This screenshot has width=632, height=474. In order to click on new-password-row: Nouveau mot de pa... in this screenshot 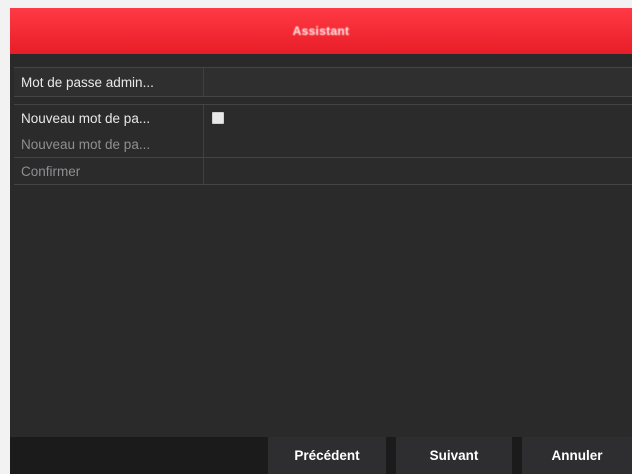, I will do `click(323, 144)`.